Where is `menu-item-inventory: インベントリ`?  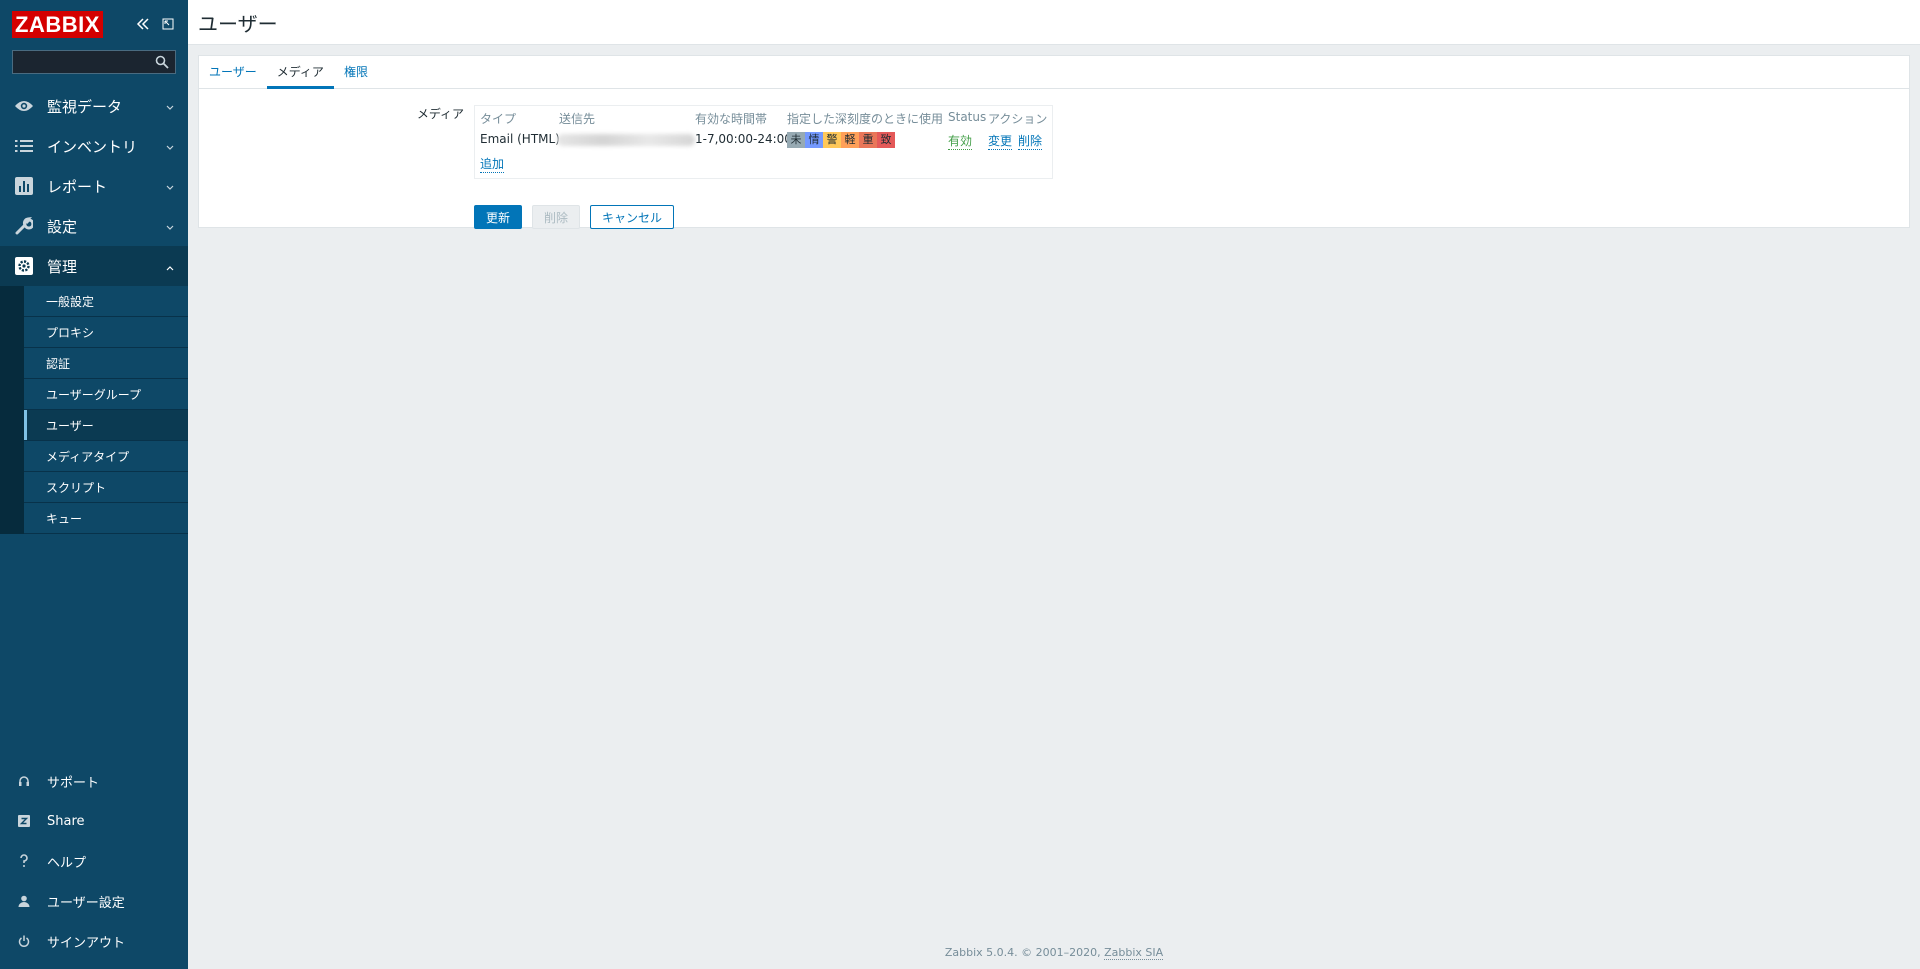
menu-item-inventory: インベントリ is located at coordinates (94, 146).